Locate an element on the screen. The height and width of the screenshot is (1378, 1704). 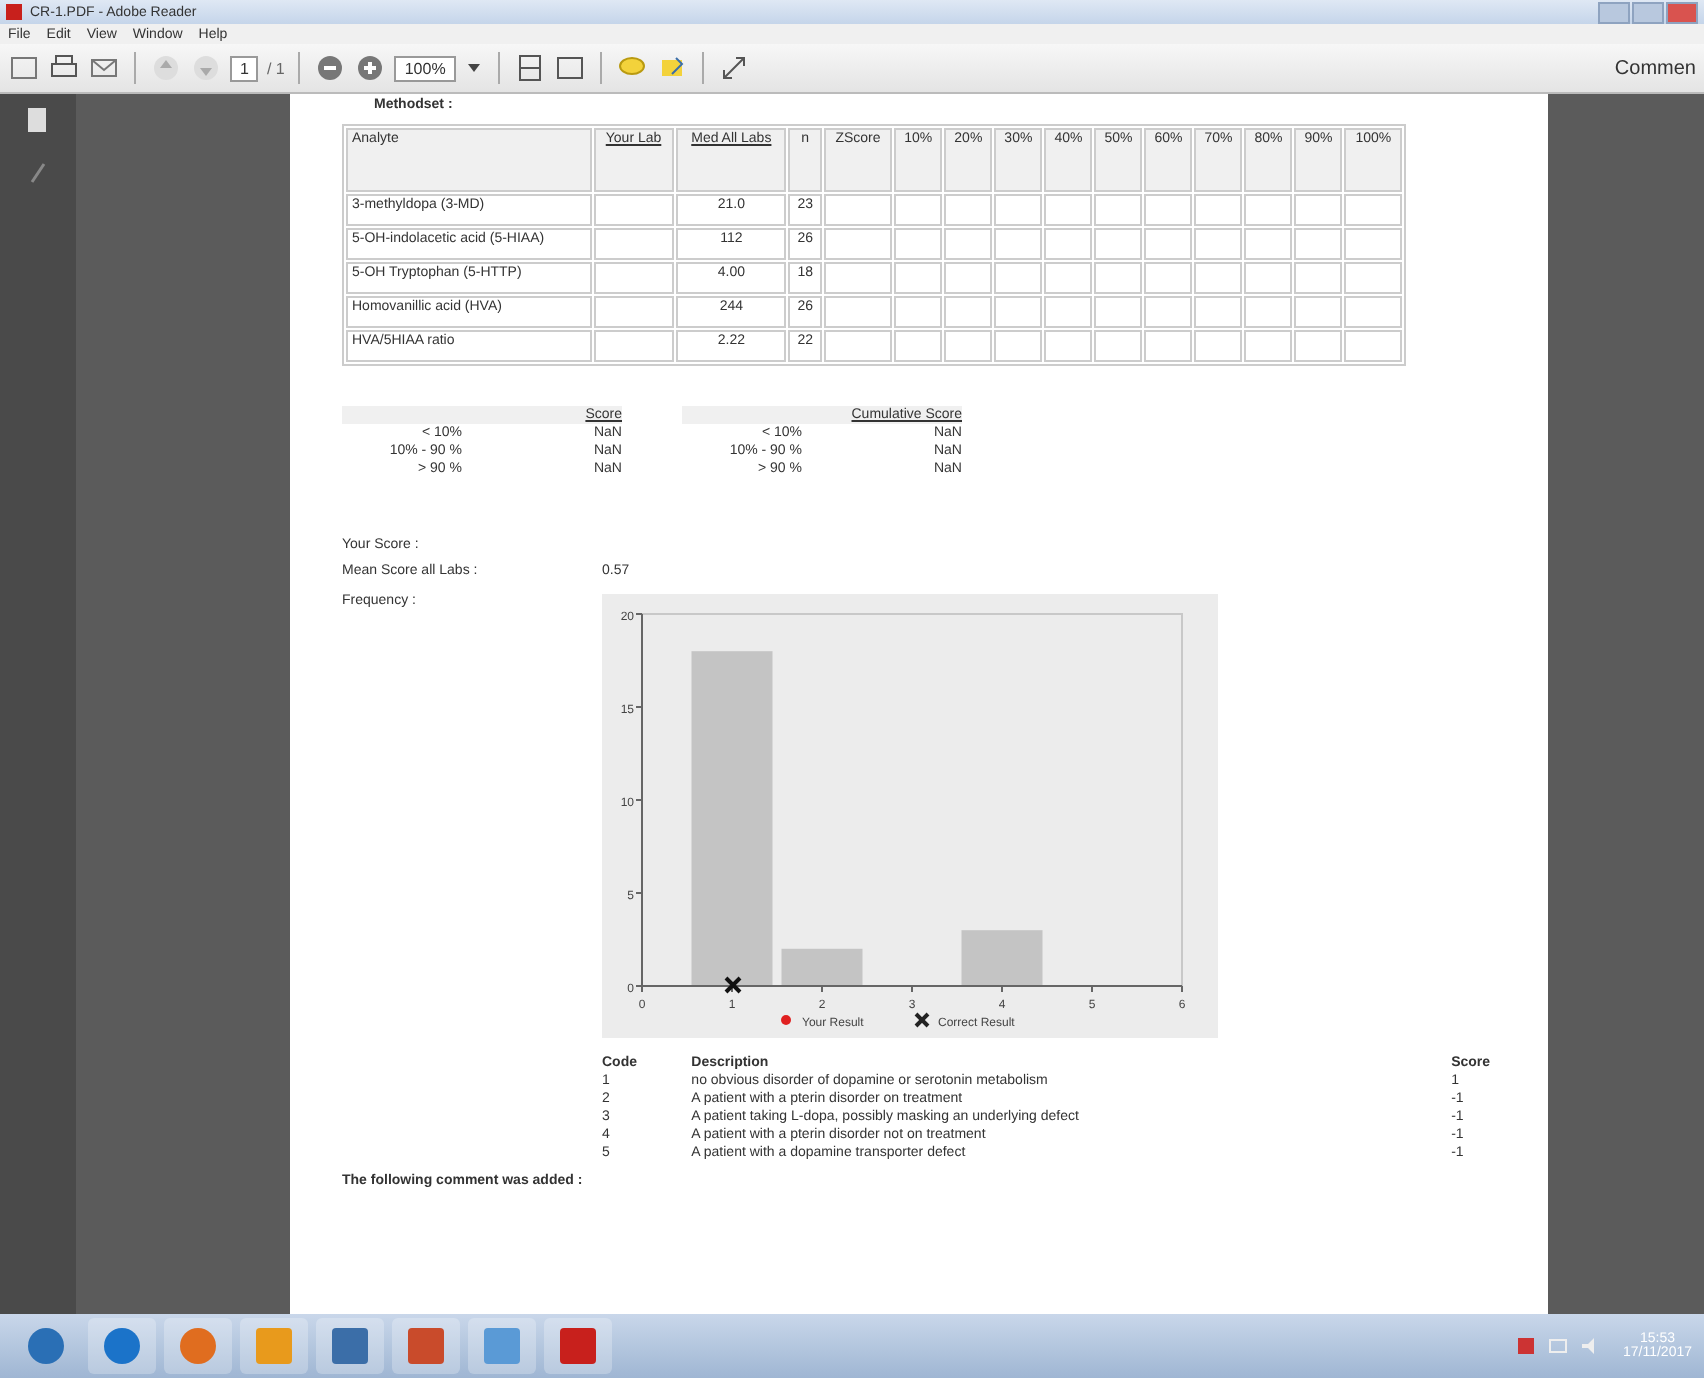
page-number-field: 1 is located at coordinates (244, 68).